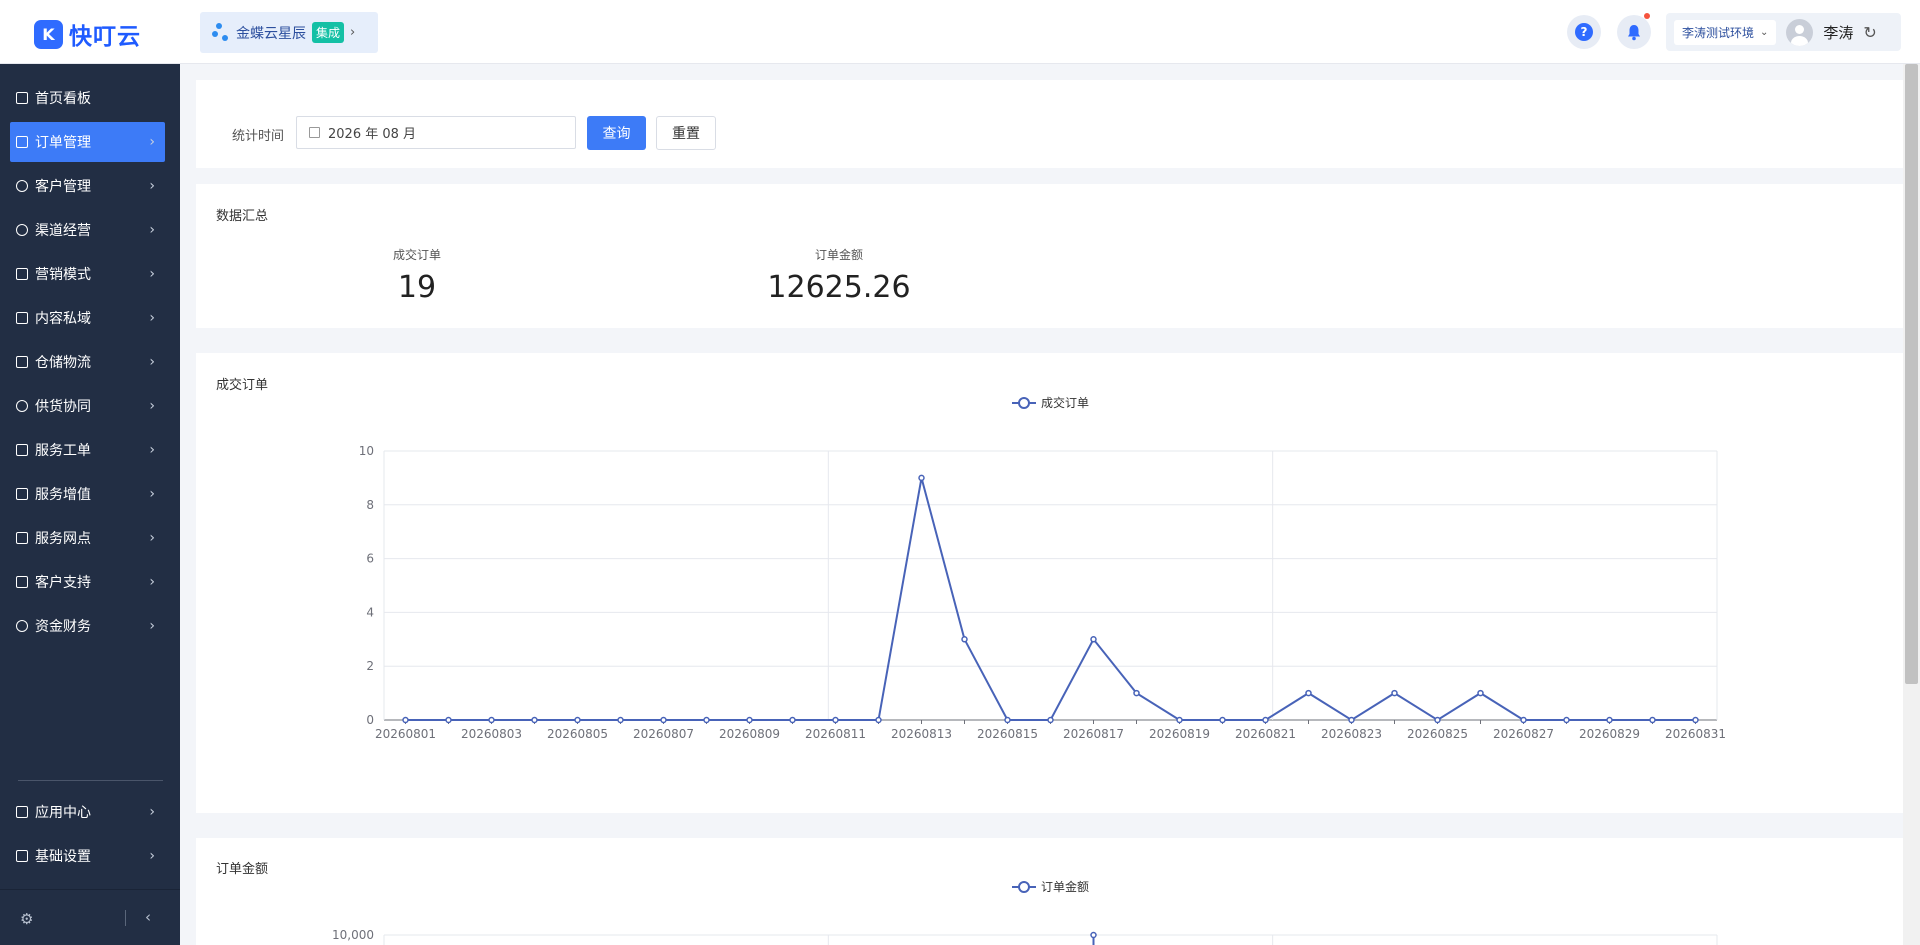 Image resolution: width=1920 pixels, height=945 pixels. I want to click on legend-label: 成交订单, so click(1065, 403).